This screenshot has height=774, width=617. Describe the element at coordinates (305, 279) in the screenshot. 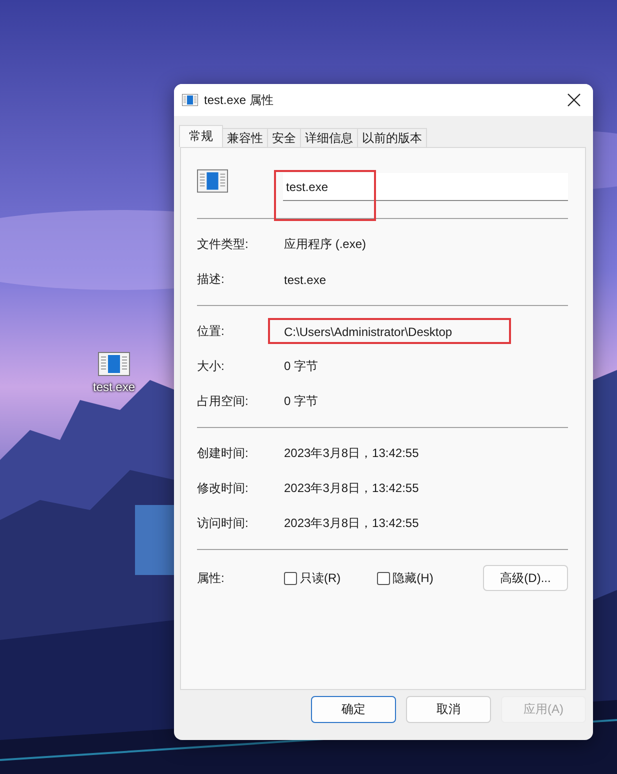

I see `field-value: test.exe` at that location.